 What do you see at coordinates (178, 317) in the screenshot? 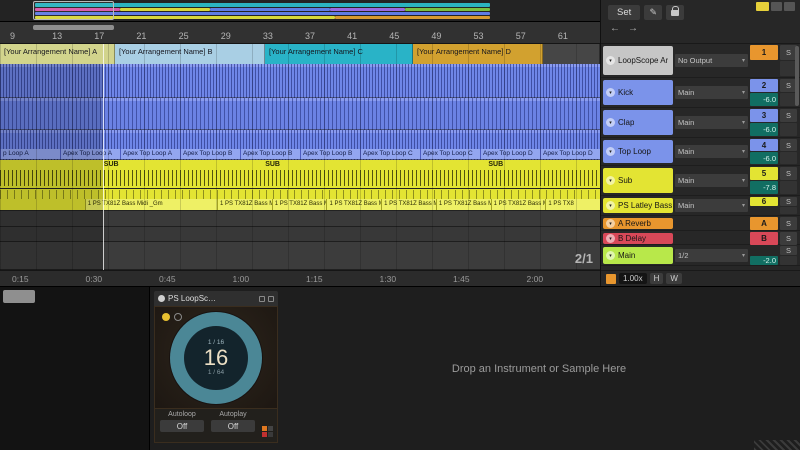
I see `param-dot-inactive-icon` at bounding box center [178, 317].